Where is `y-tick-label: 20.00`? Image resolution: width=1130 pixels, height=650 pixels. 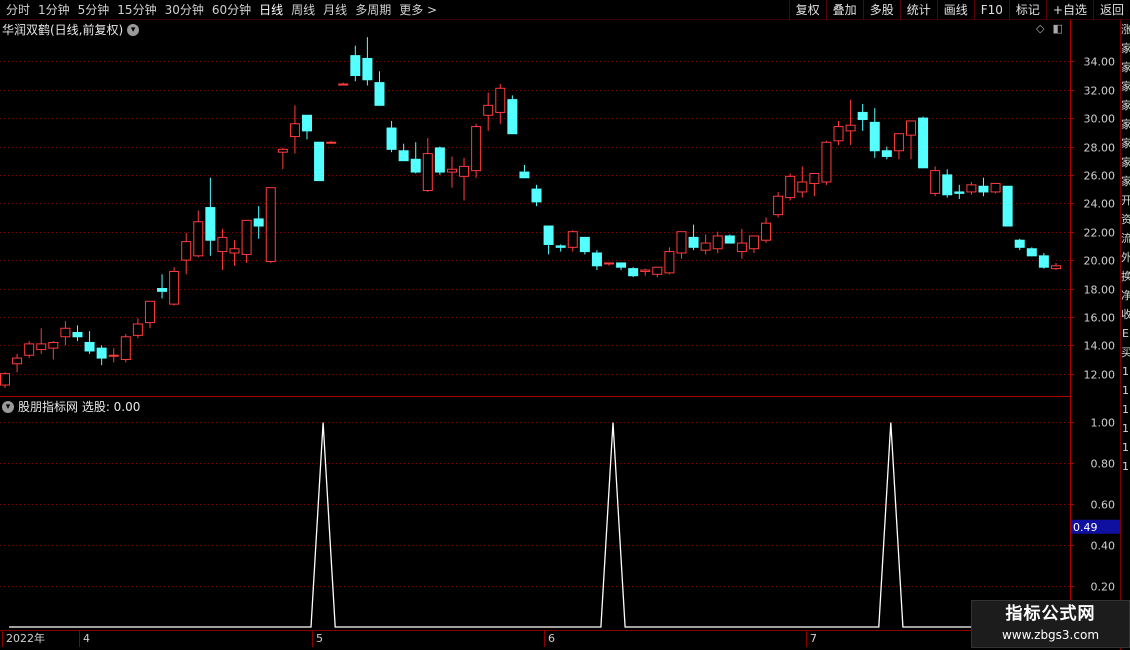 y-tick-label: 20.00 is located at coordinates (1100, 261).